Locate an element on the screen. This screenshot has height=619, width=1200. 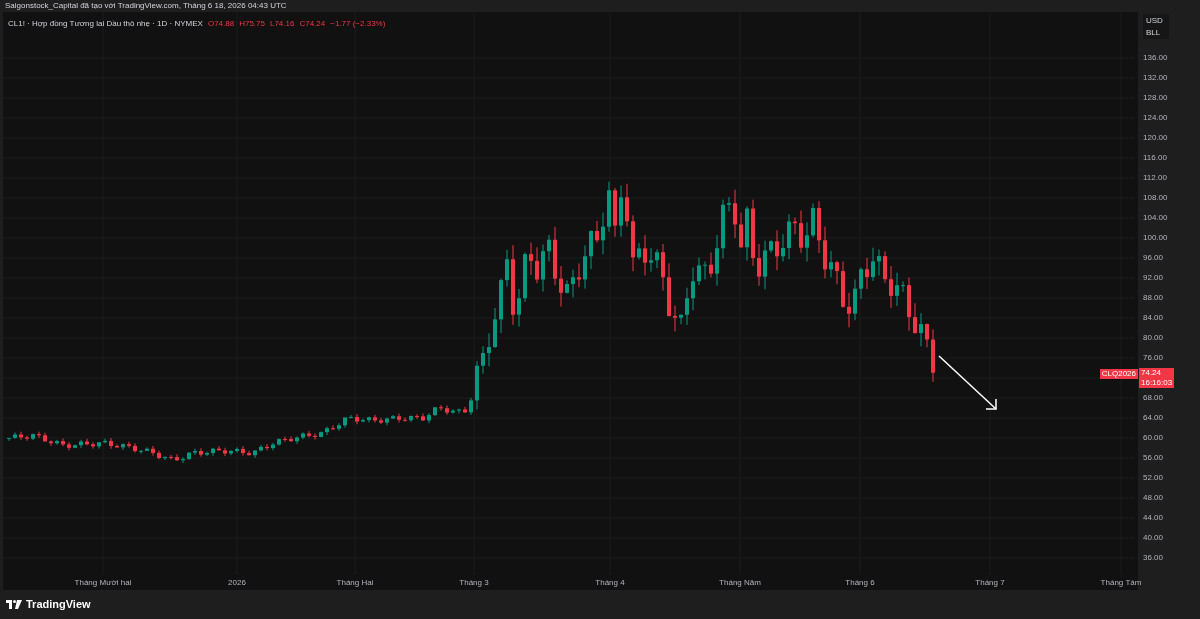
time-label: 2026 is located at coordinates (237, 583).